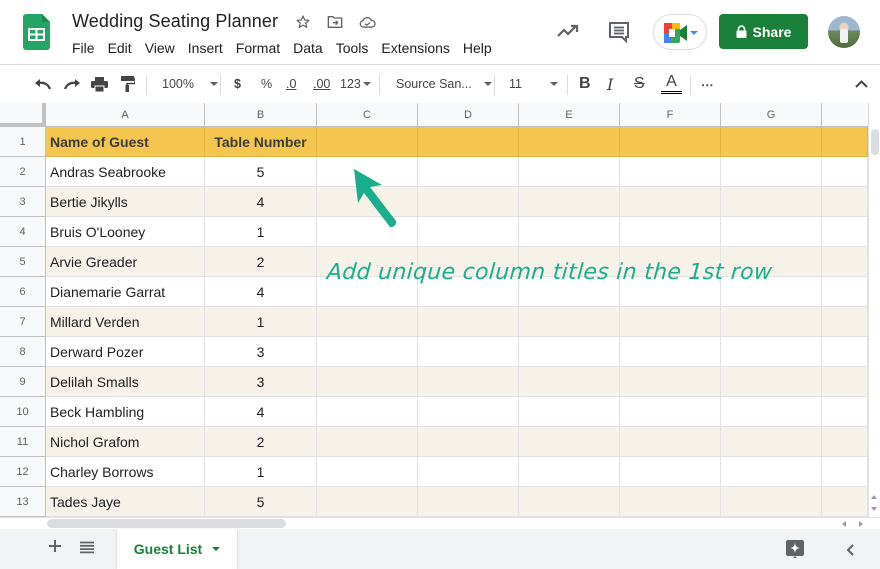 This screenshot has width=880, height=569. I want to click on row-number: 4, so click(23, 232).